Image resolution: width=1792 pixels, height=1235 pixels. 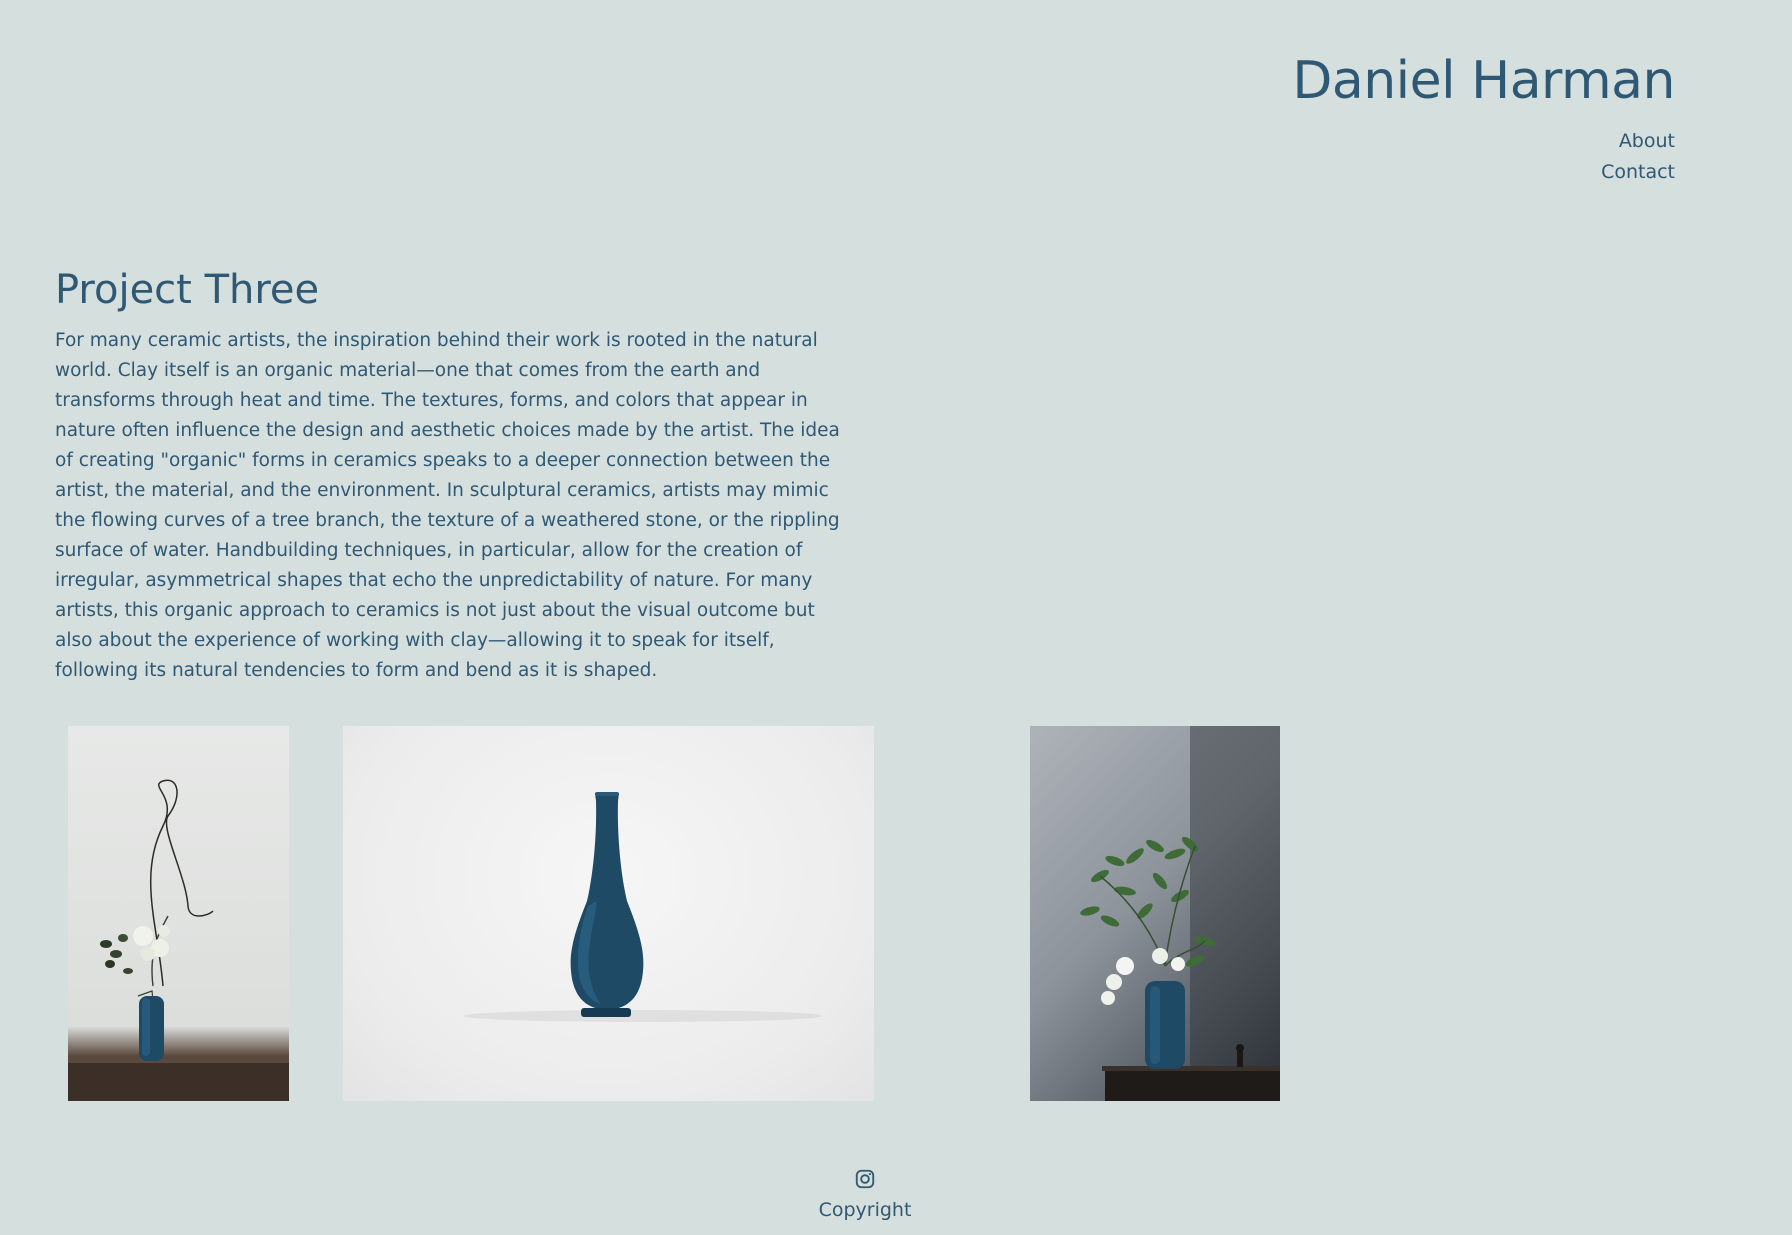 I want to click on main-nav: About Contact, so click(x=1483, y=157).